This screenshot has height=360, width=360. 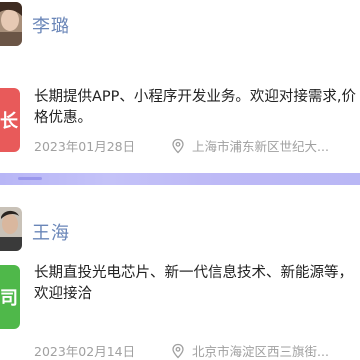 What do you see at coordinates (197, 109) in the screenshot?
I see `item-description: 长期提供APP、小程序开发业务。欢迎对接需求,价格优惠。` at bounding box center [197, 109].